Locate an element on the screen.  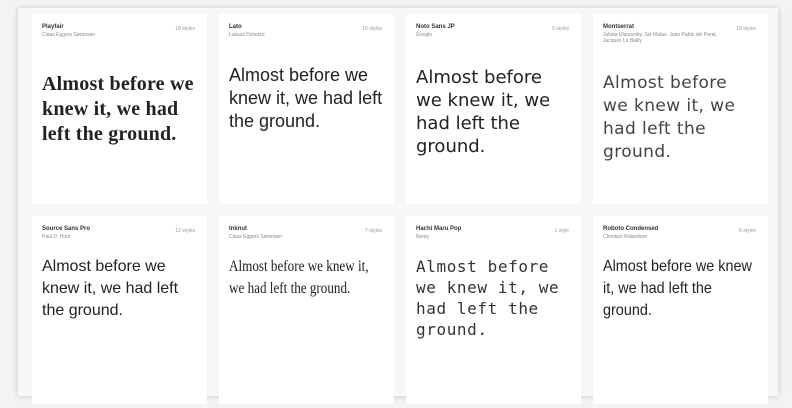
font-name: Hachi Maru Pop is located at coordinates (493, 229).